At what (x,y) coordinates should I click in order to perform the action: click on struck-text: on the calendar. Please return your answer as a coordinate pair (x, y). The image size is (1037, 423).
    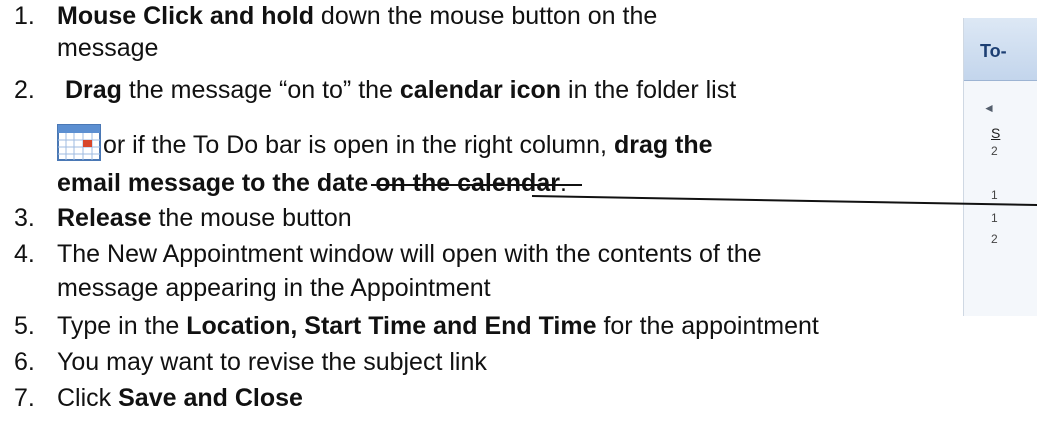
    Looking at the image, I should click on (467, 183).